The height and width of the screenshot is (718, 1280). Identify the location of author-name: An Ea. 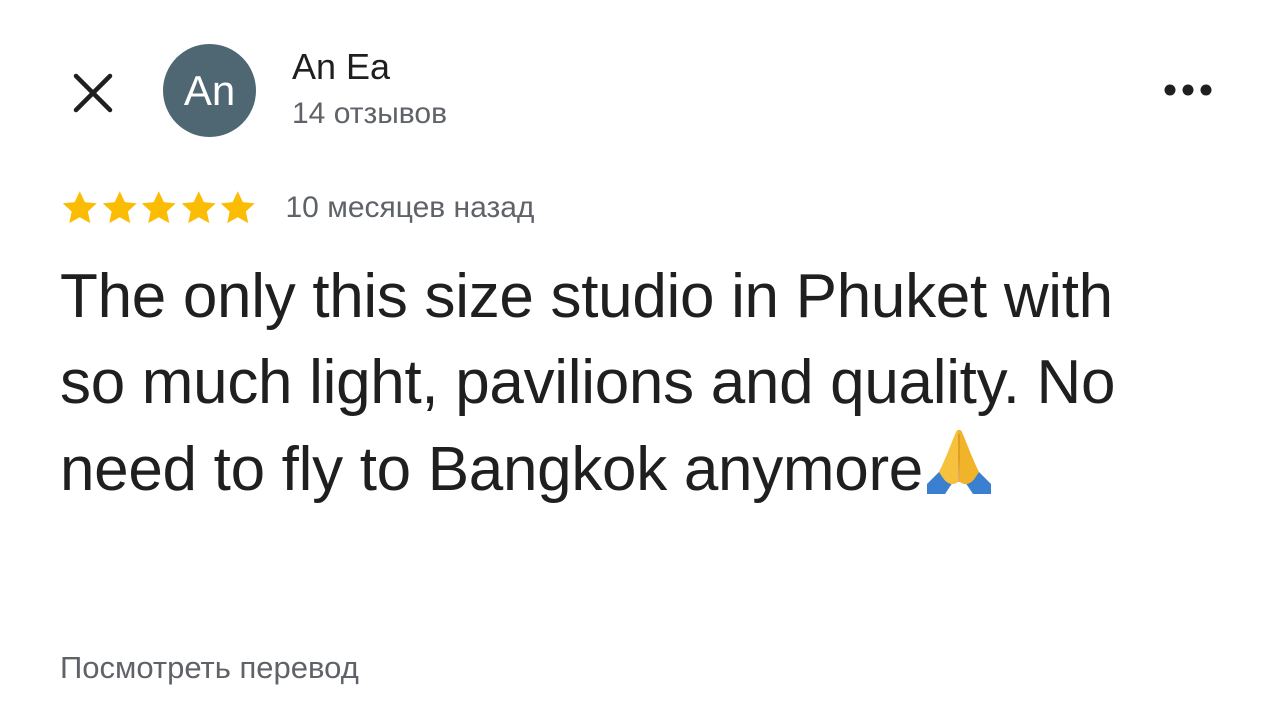
(341, 67).